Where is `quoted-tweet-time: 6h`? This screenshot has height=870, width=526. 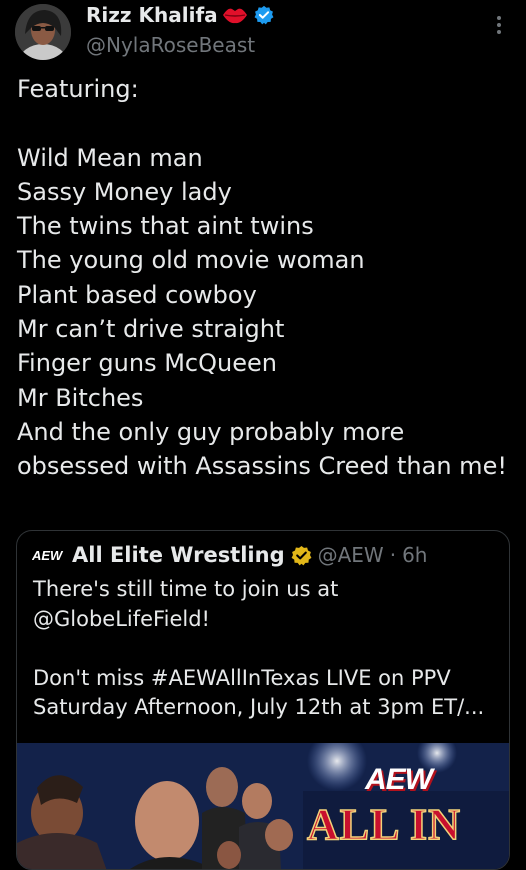 quoted-tweet-time: 6h is located at coordinates (414, 555).